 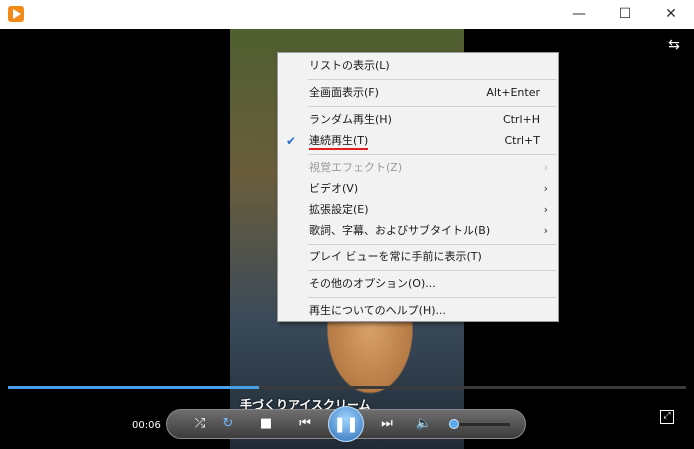 I want to click on elapsed-time: 00:06, so click(x=146, y=425).